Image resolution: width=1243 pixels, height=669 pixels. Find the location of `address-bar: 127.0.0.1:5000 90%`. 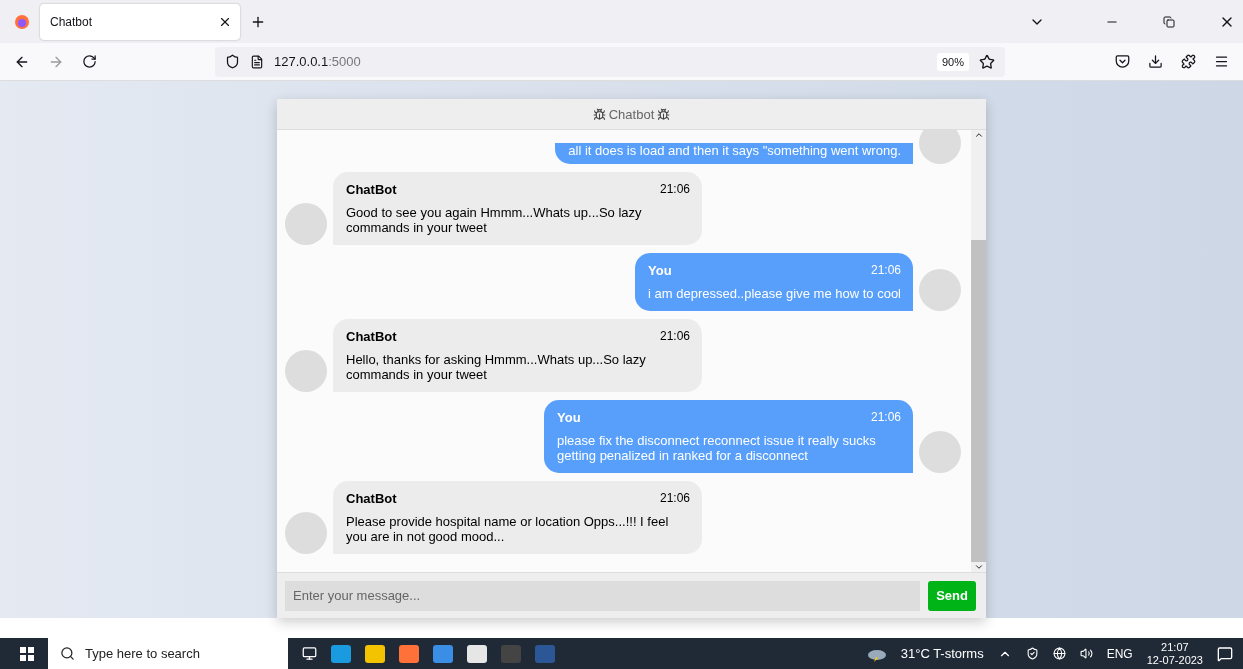

address-bar: 127.0.0.1:5000 90% is located at coordinates (610, 61).